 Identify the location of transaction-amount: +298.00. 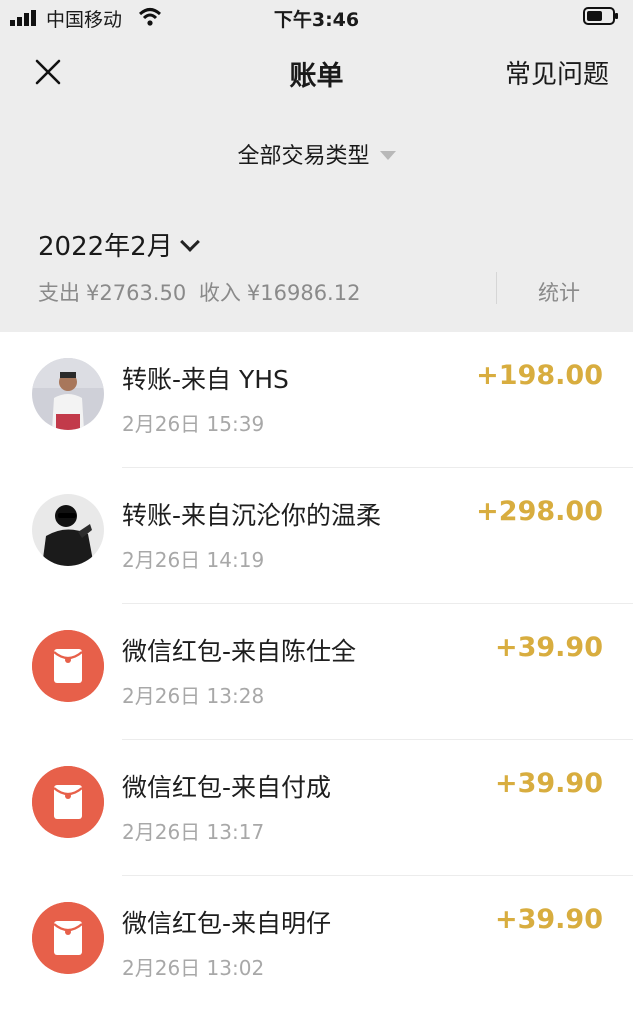
(539, 511).